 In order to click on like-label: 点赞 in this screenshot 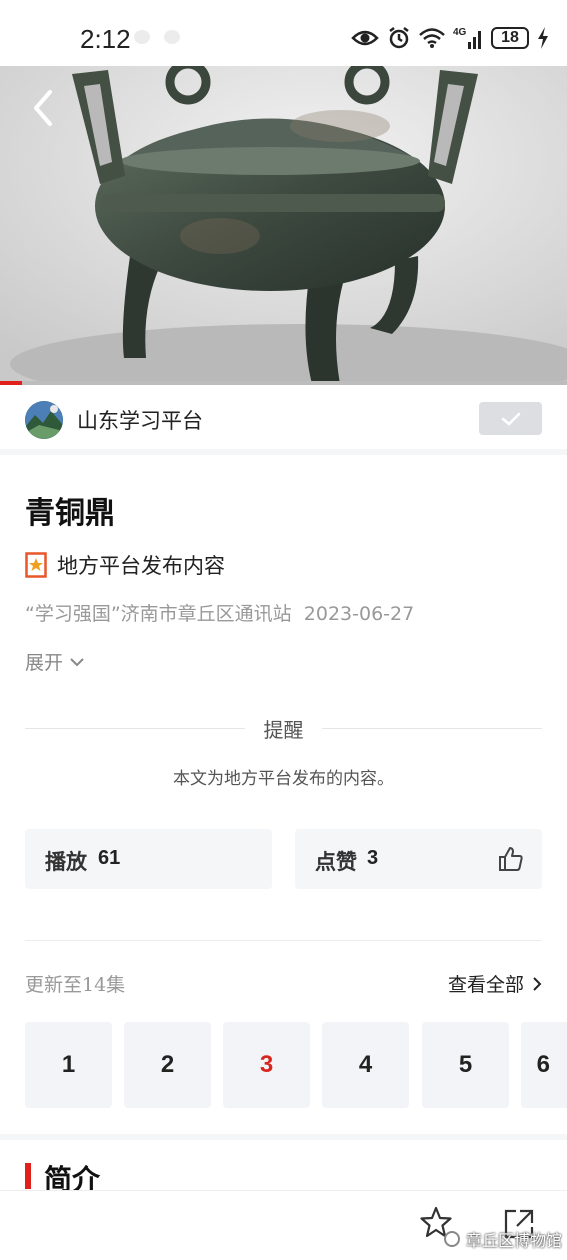, I will do `click(336, 861)`.